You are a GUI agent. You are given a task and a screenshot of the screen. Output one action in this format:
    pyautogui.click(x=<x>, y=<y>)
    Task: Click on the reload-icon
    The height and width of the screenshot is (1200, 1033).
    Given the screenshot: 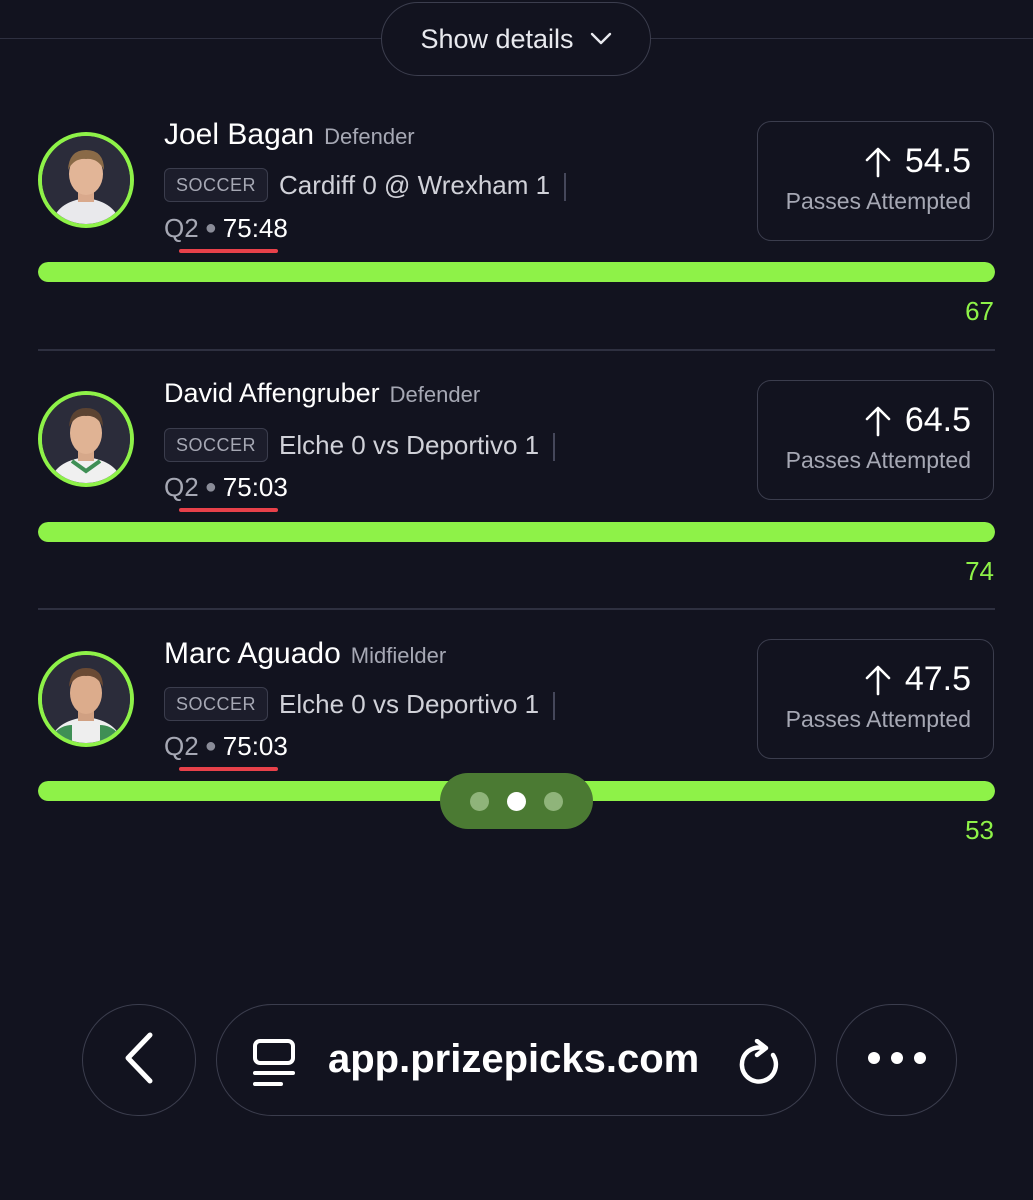 What is the action you would take?
    pyautogui.click(x=760, y=1065)
    